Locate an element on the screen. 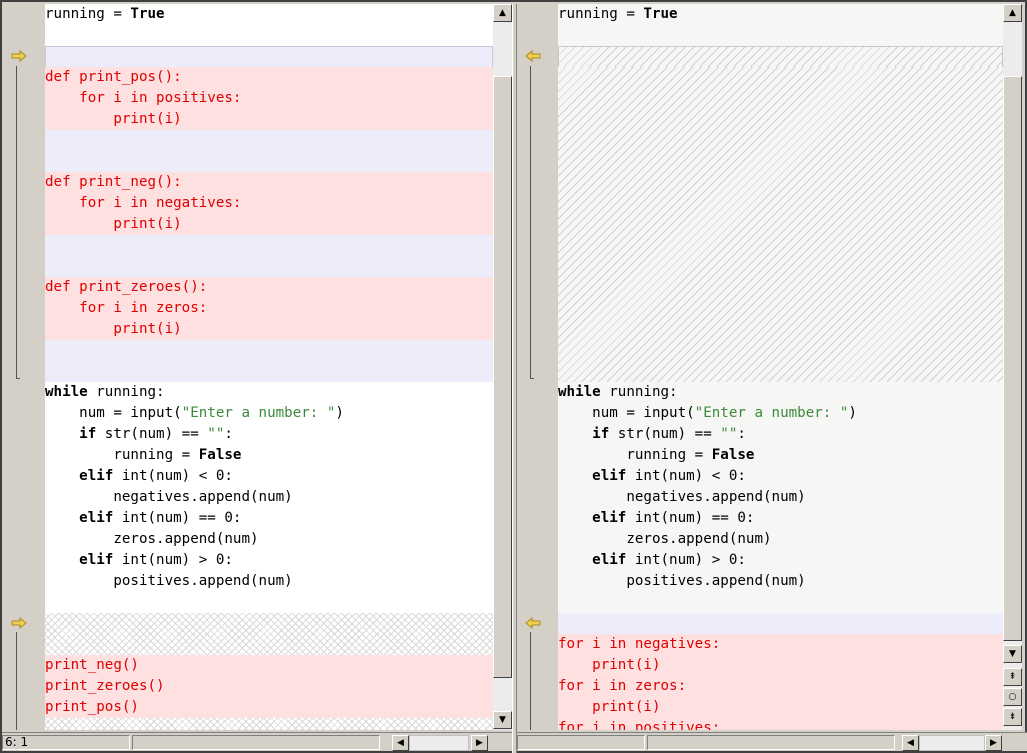 The height and width of the screenshot is (753, 1027). right-vertical-scrollbar: ▲ ▼ ⇞ ○ ⇟ is located at coordinates (1012, 367).